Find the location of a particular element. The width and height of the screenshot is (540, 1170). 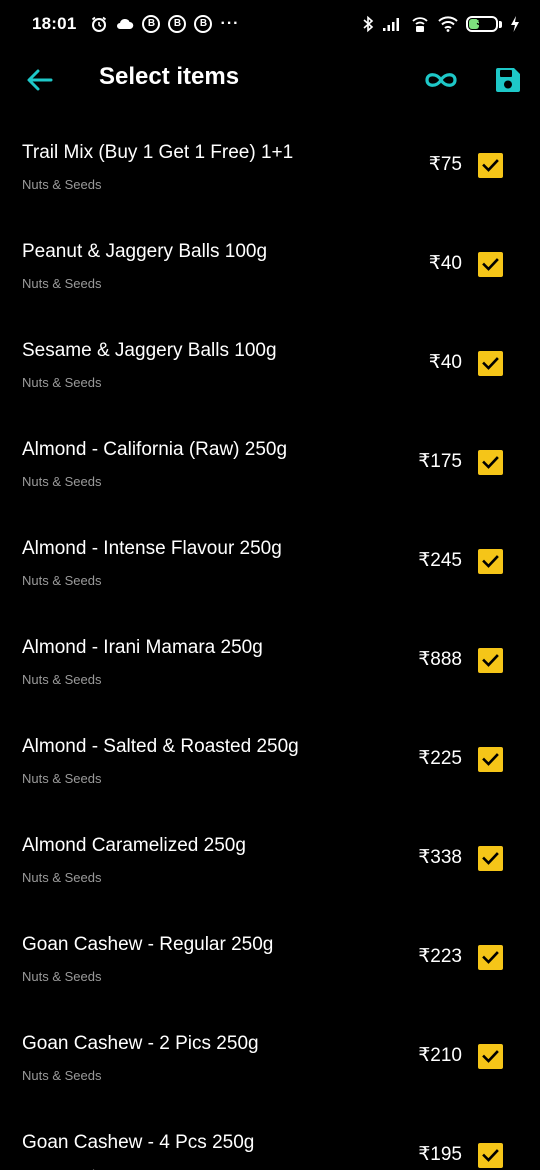

back-button is located at coordinates (40, 80).